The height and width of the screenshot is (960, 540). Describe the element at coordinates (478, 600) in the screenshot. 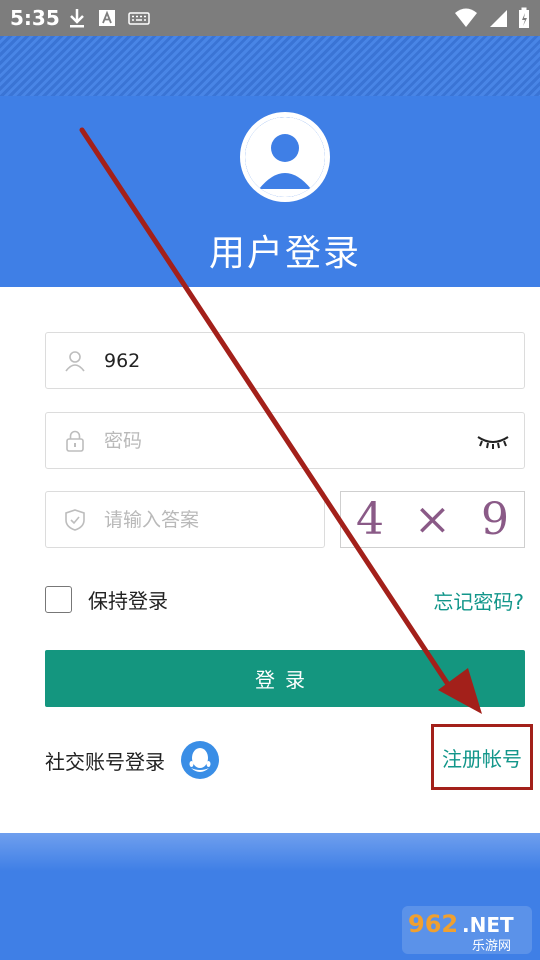

I see `forgot-password-link: 忘记密码?` at that location.